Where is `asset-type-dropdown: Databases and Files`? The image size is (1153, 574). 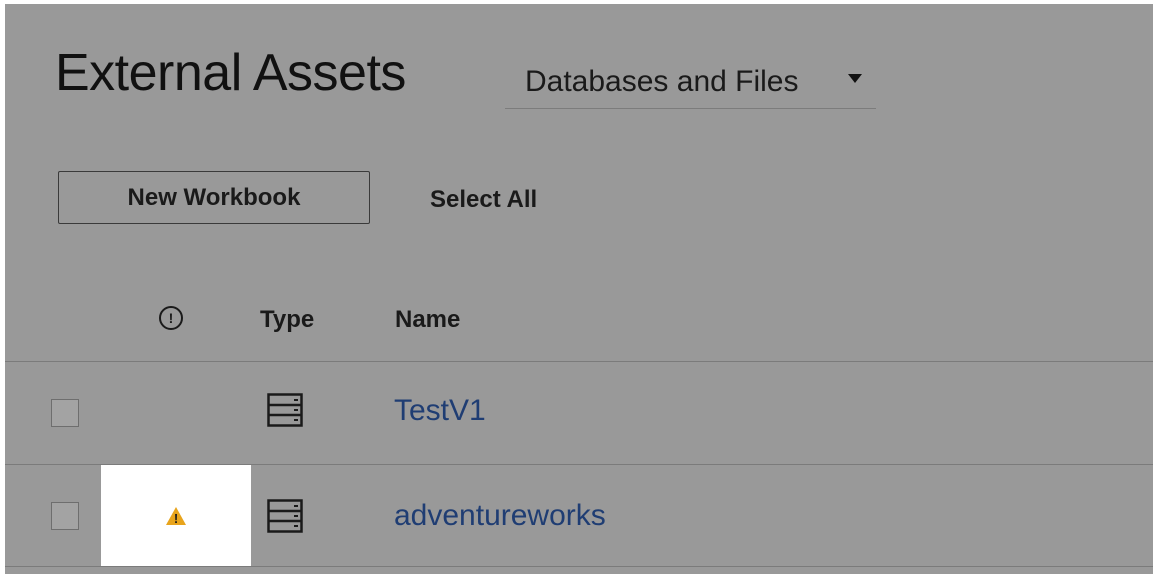 asset-type-dropdown: Databases and Files is located at coordinates (690, 83).